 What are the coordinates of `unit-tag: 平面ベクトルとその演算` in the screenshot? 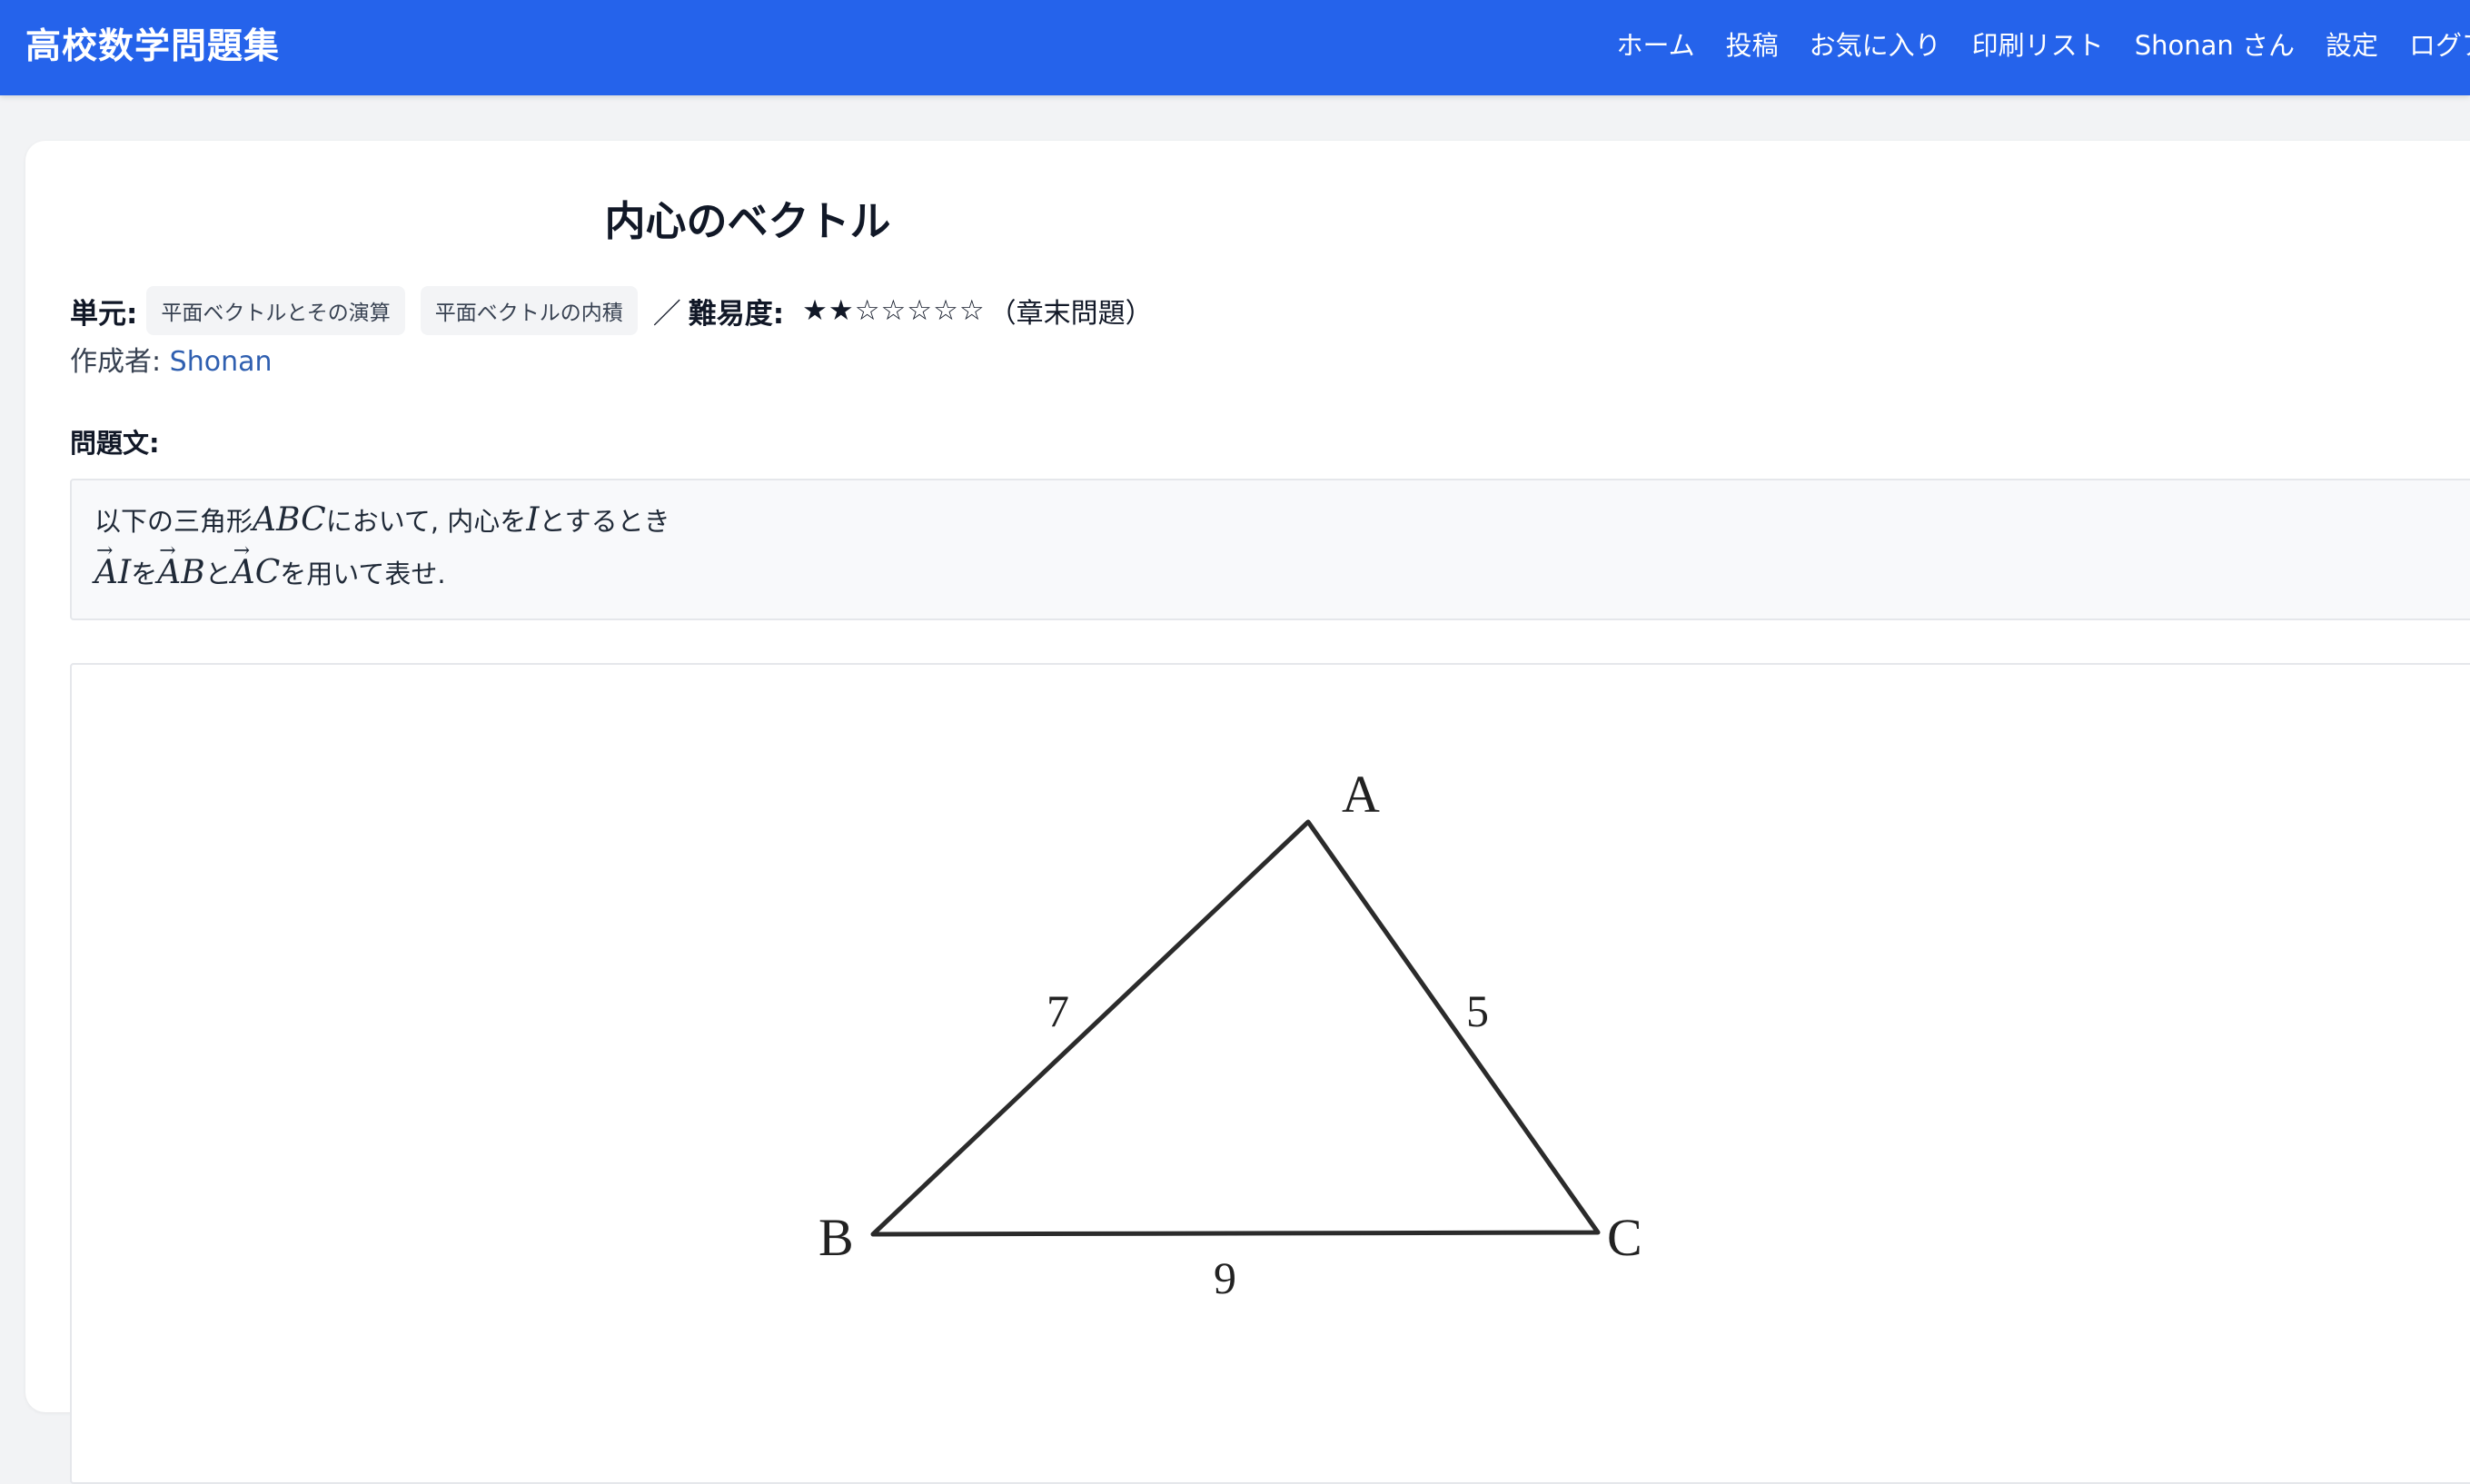 It's located at (275, 310).